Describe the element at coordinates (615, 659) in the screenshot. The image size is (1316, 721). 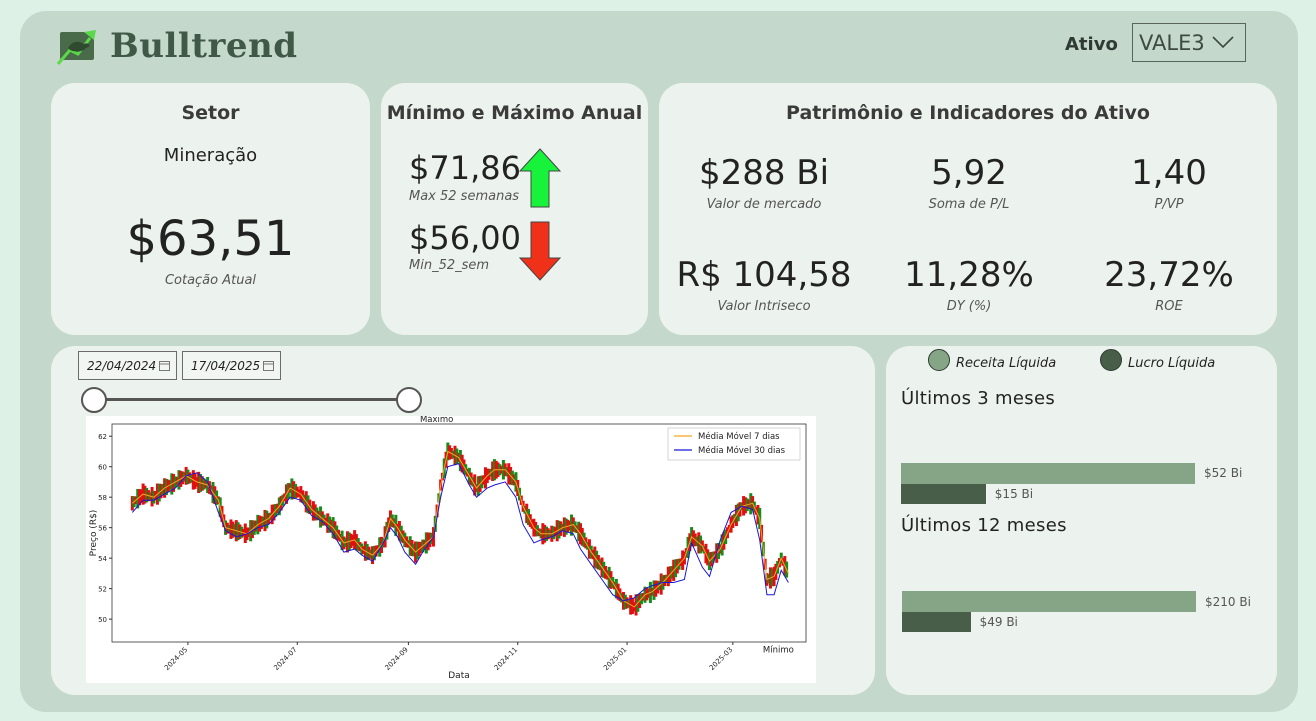
I see `x-tick-label: 2025-01` at that location.